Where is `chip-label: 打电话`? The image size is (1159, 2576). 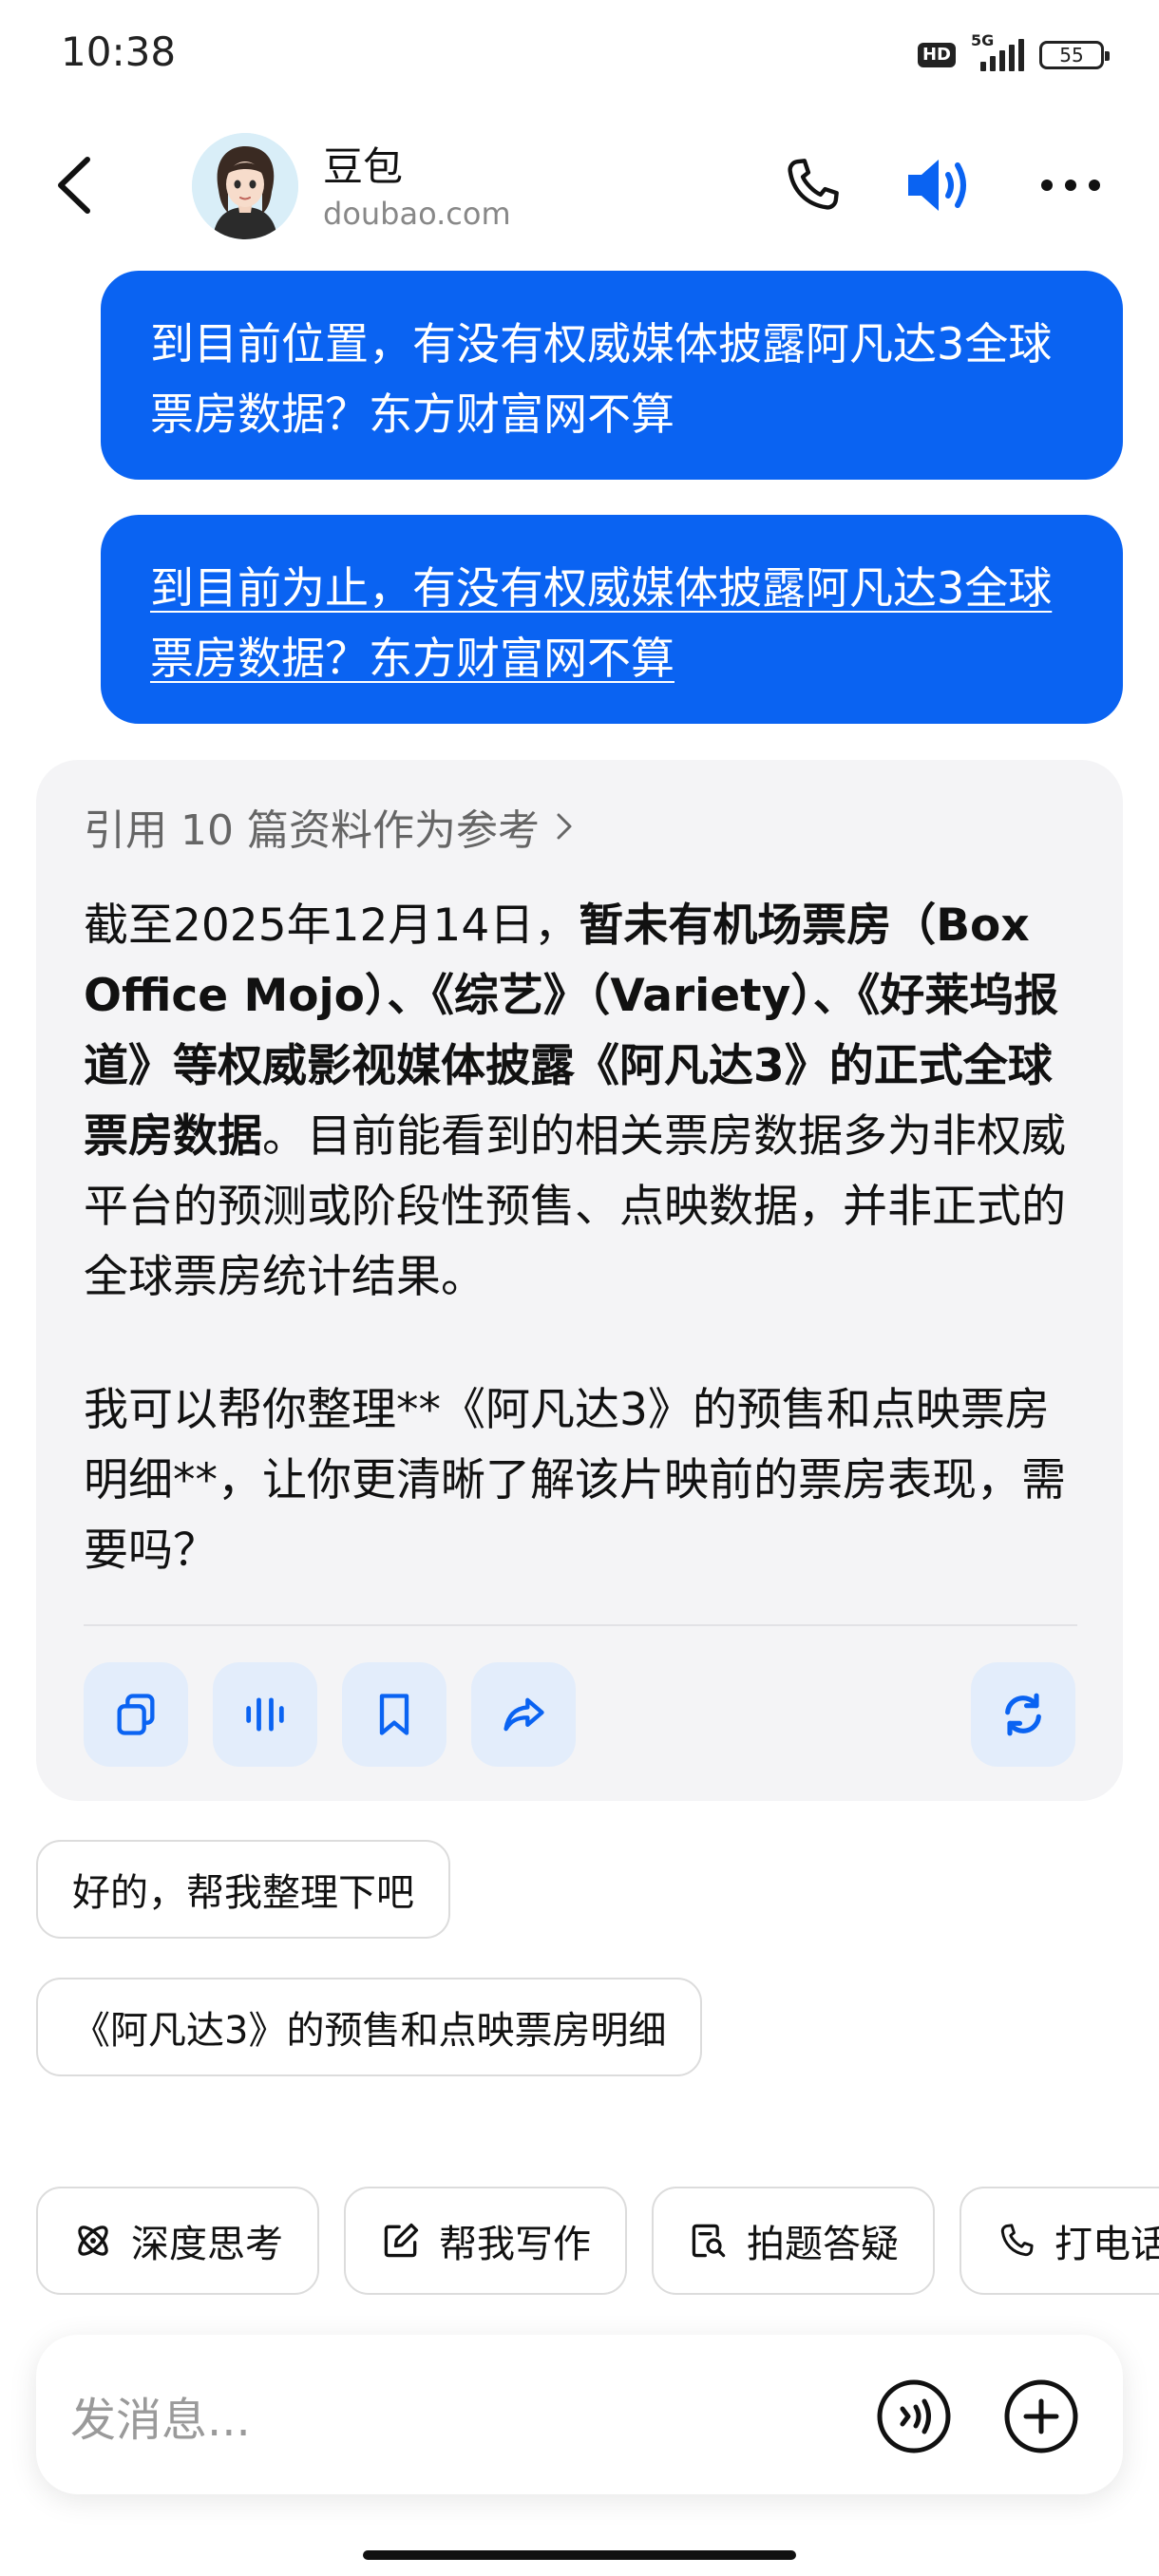 chip-label: 打电话 is located at coordinates (1106, 2244).